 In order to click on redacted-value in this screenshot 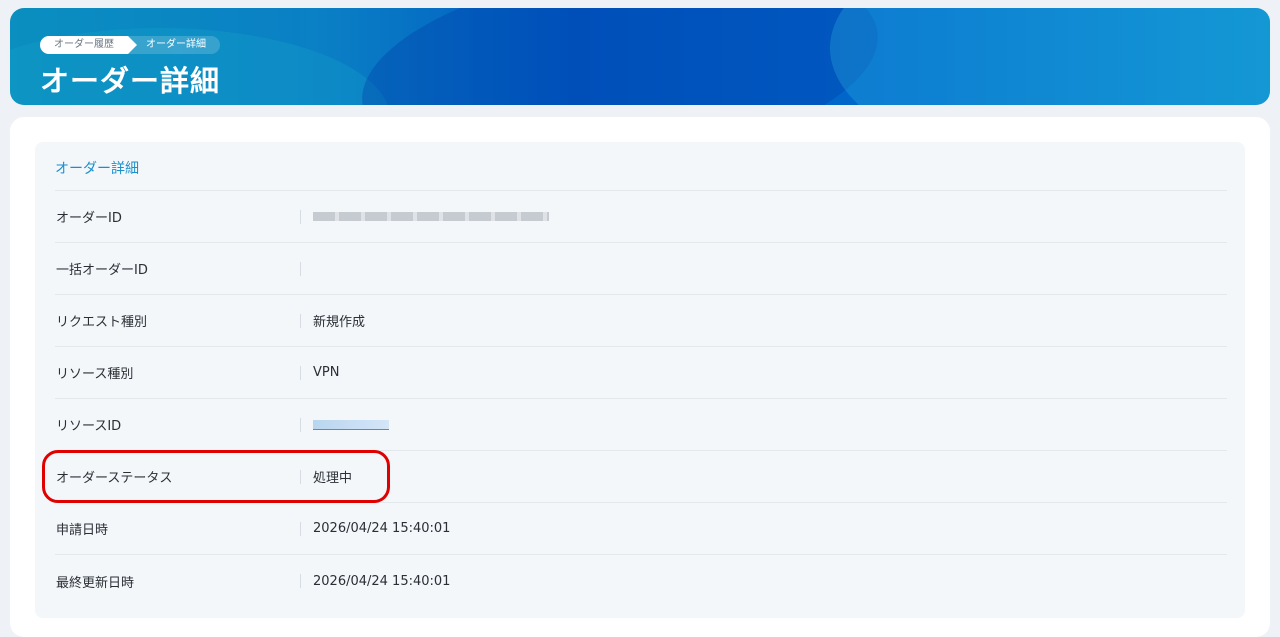, I will do `click(431, 216)`.